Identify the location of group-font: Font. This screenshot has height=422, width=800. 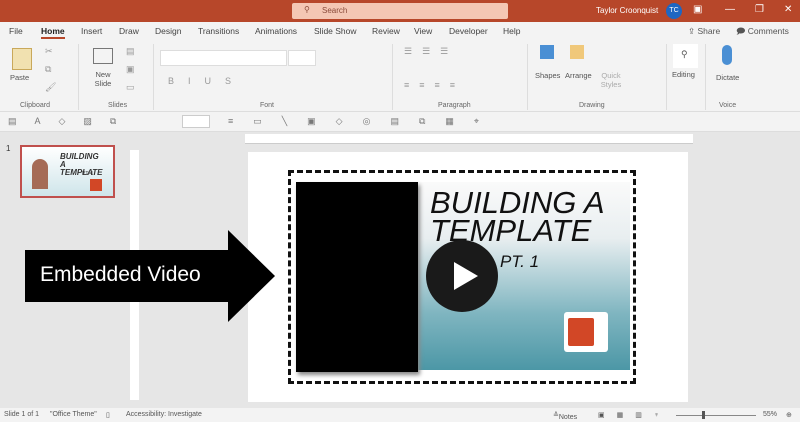
(267, 105).